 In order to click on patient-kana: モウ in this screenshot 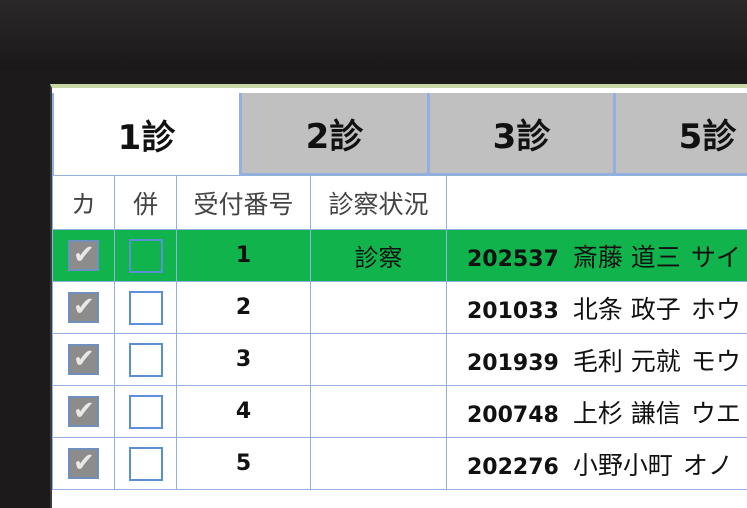, I will do `click(716, 361)`.